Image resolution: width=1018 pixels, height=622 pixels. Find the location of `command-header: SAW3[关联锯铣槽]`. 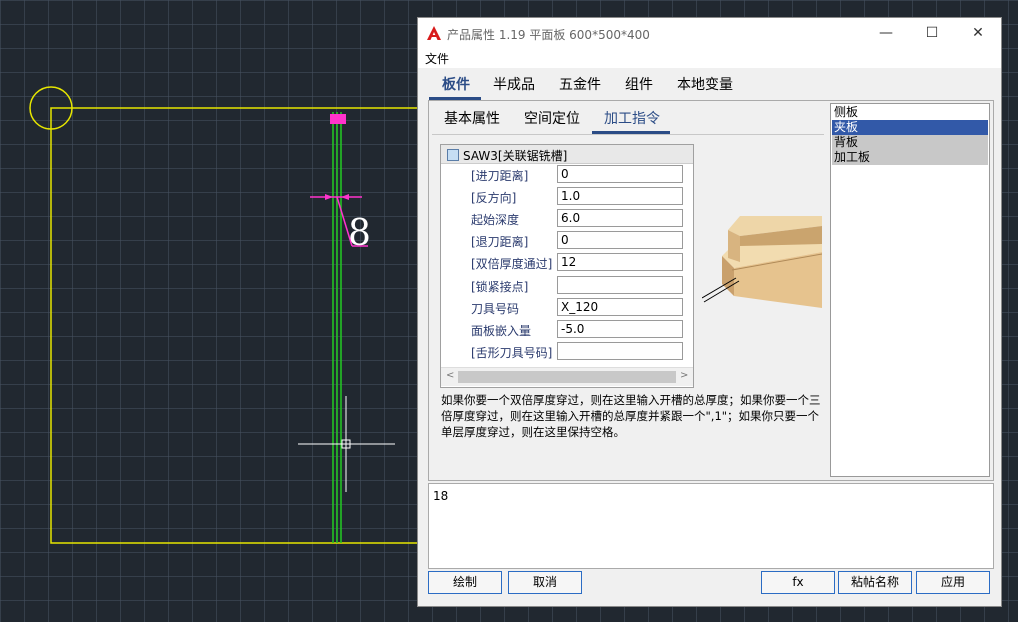

command-header: SAW3[关联锯铣槽] is located at coordinates (567, 154).